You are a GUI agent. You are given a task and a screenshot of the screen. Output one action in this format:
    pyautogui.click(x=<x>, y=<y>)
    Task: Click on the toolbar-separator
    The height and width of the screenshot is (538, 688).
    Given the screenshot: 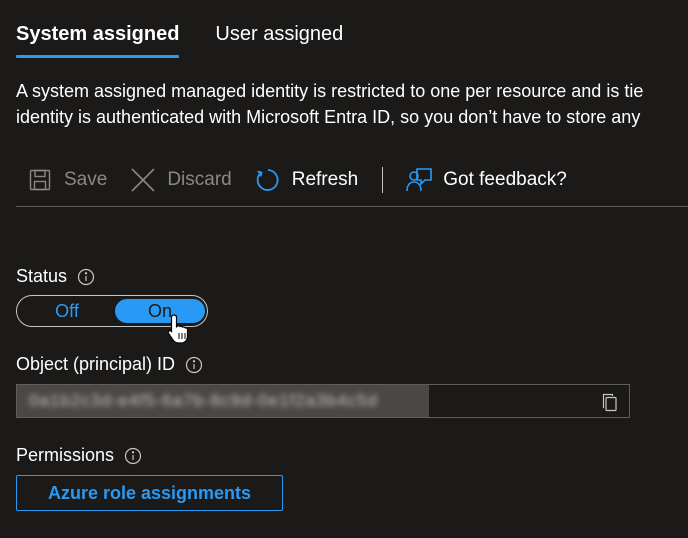 What is the action you would take?
    pyautogui.click(x=383, y=180)
    